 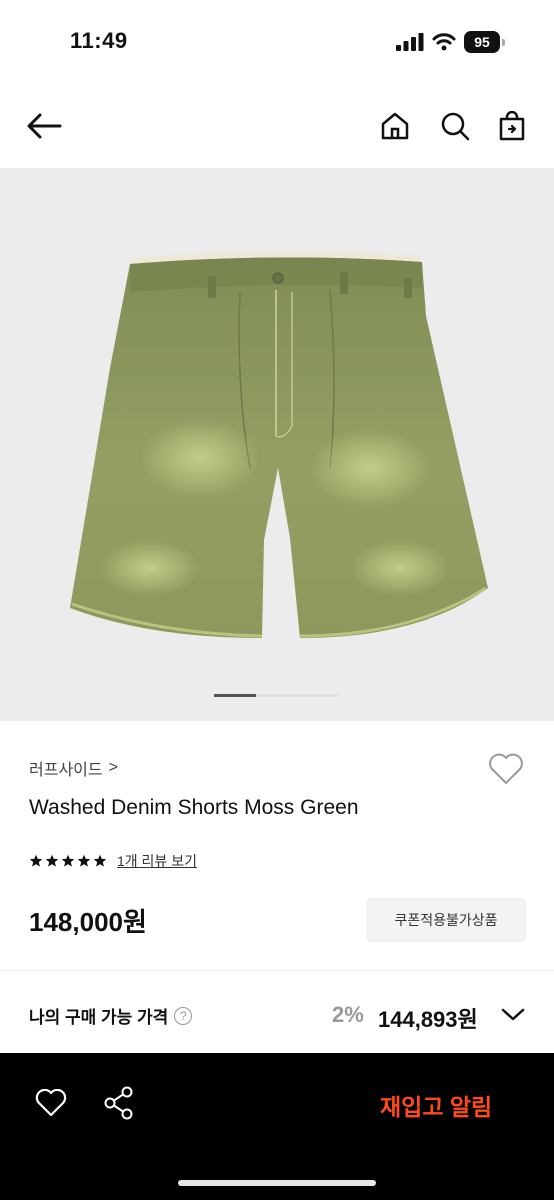 I want to click on rating-row: 1개 리뷰 보기, so click(x=113, y=861).